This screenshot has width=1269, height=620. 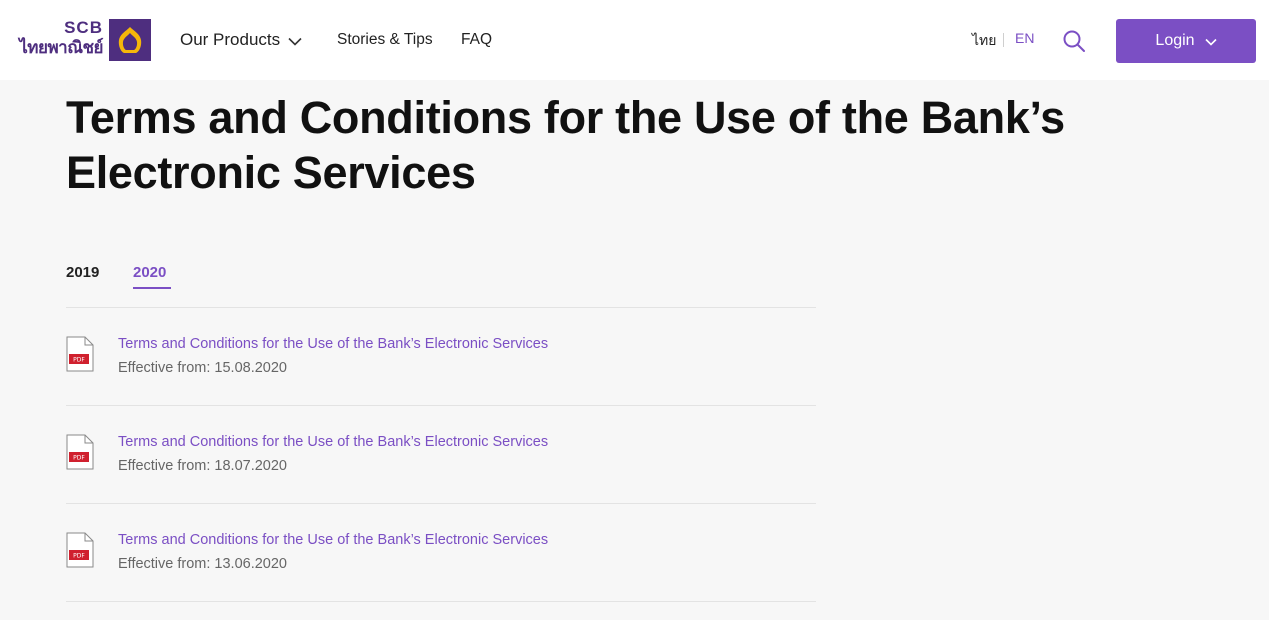 I want to click on login-button-label: Login, so click(x=1175, y=40).